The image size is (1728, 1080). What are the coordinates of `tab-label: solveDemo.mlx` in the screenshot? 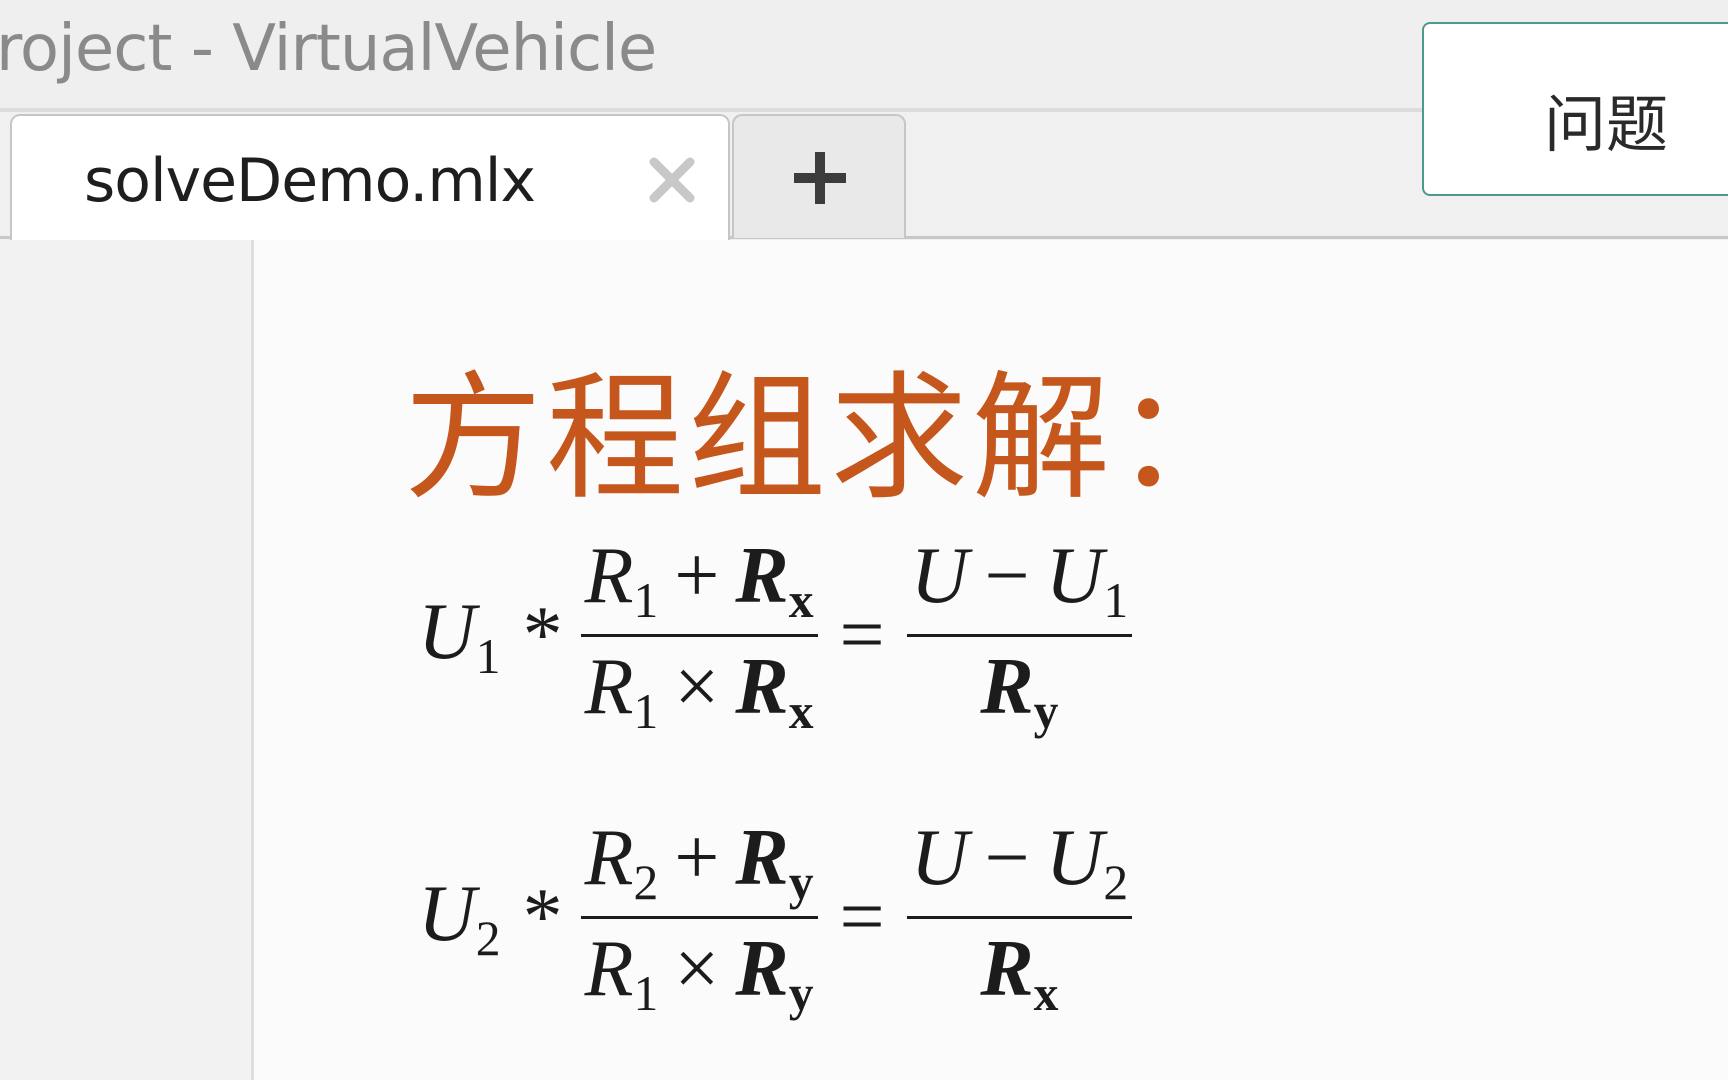 It's located at (310, 181).